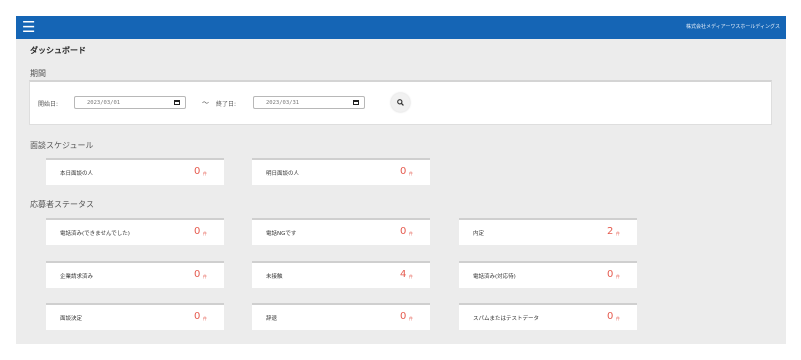  Describe the element at coordinates (283, 103) in the screenshot. I see `end-date-value: 2023/03/31` at that location.